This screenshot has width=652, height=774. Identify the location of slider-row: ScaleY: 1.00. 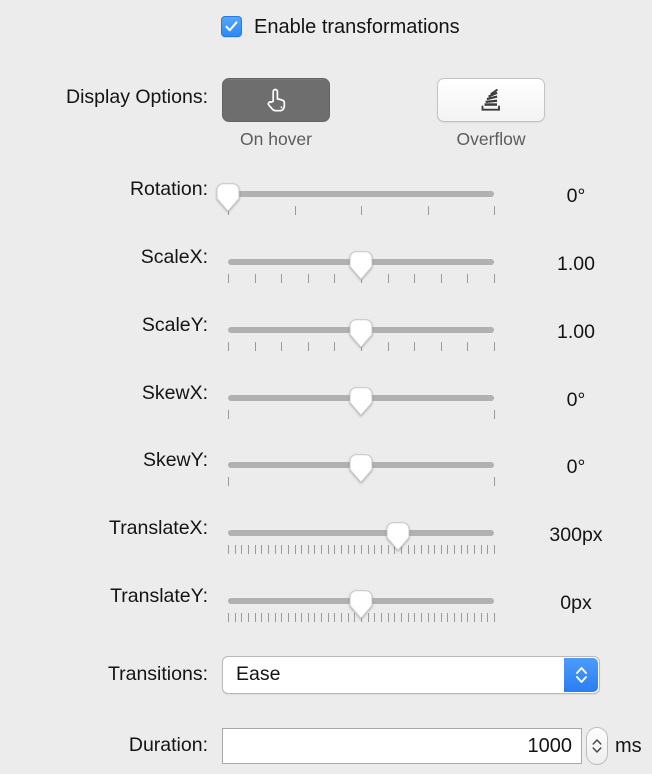
(326, 338).